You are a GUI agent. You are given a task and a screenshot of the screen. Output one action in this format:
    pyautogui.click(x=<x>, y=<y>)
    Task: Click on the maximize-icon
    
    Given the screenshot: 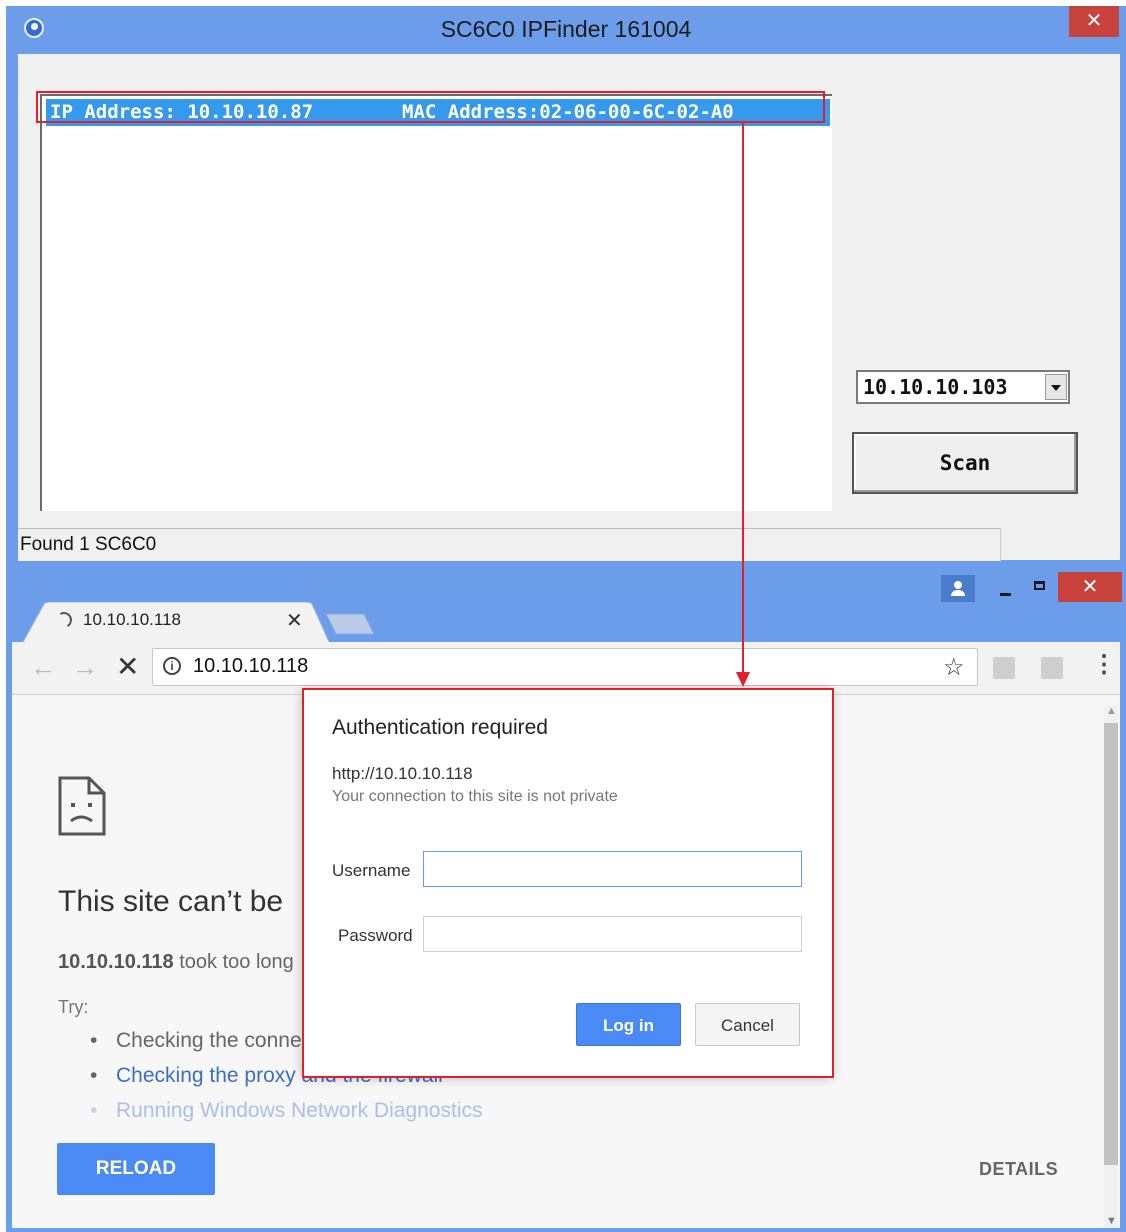 What is the action you would take?
    pyautogui.click(x=1042, y=587)
    